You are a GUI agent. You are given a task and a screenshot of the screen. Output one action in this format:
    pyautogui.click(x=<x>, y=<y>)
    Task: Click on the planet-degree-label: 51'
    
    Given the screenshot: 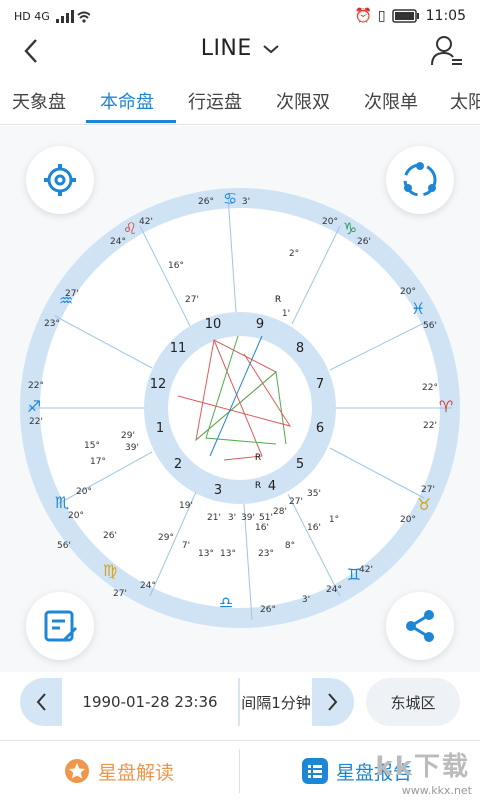 What is the action you would take?
    pyautogui.click(x=266, y=518)
    